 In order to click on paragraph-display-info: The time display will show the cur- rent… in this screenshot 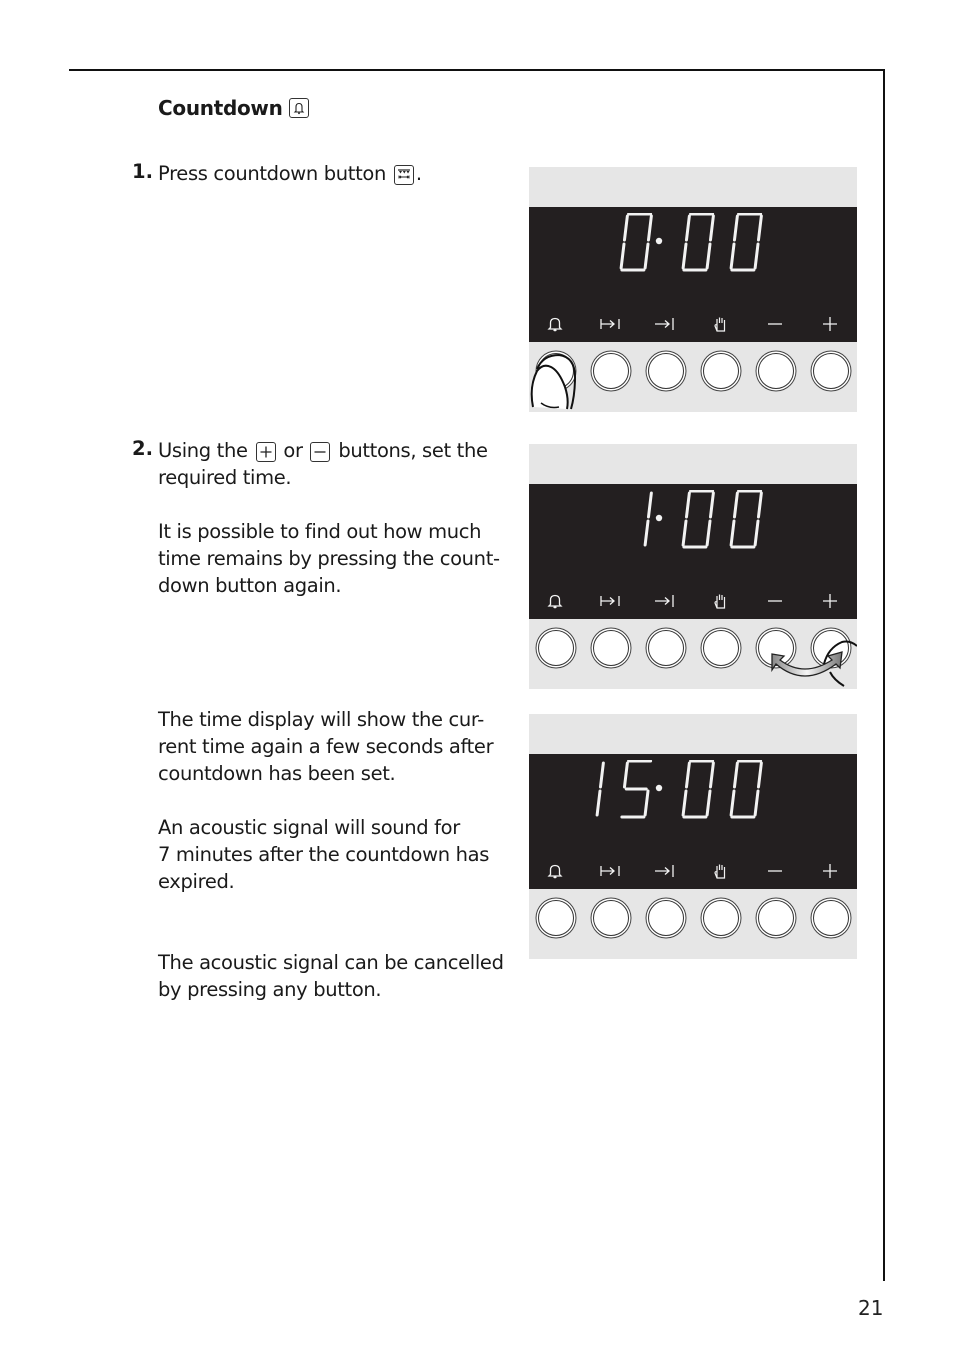, I will do `click(340, 800)`.